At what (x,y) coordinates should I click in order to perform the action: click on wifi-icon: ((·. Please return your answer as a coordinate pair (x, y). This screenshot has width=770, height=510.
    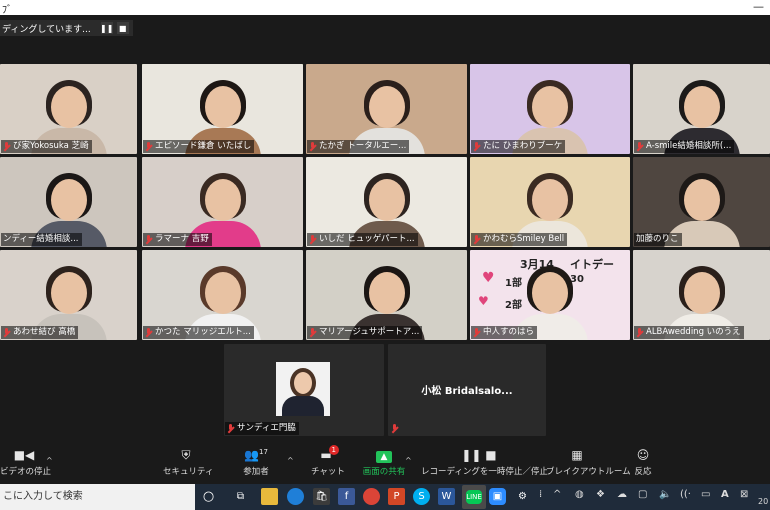
    Looking at the image, I should click on (685, 494).